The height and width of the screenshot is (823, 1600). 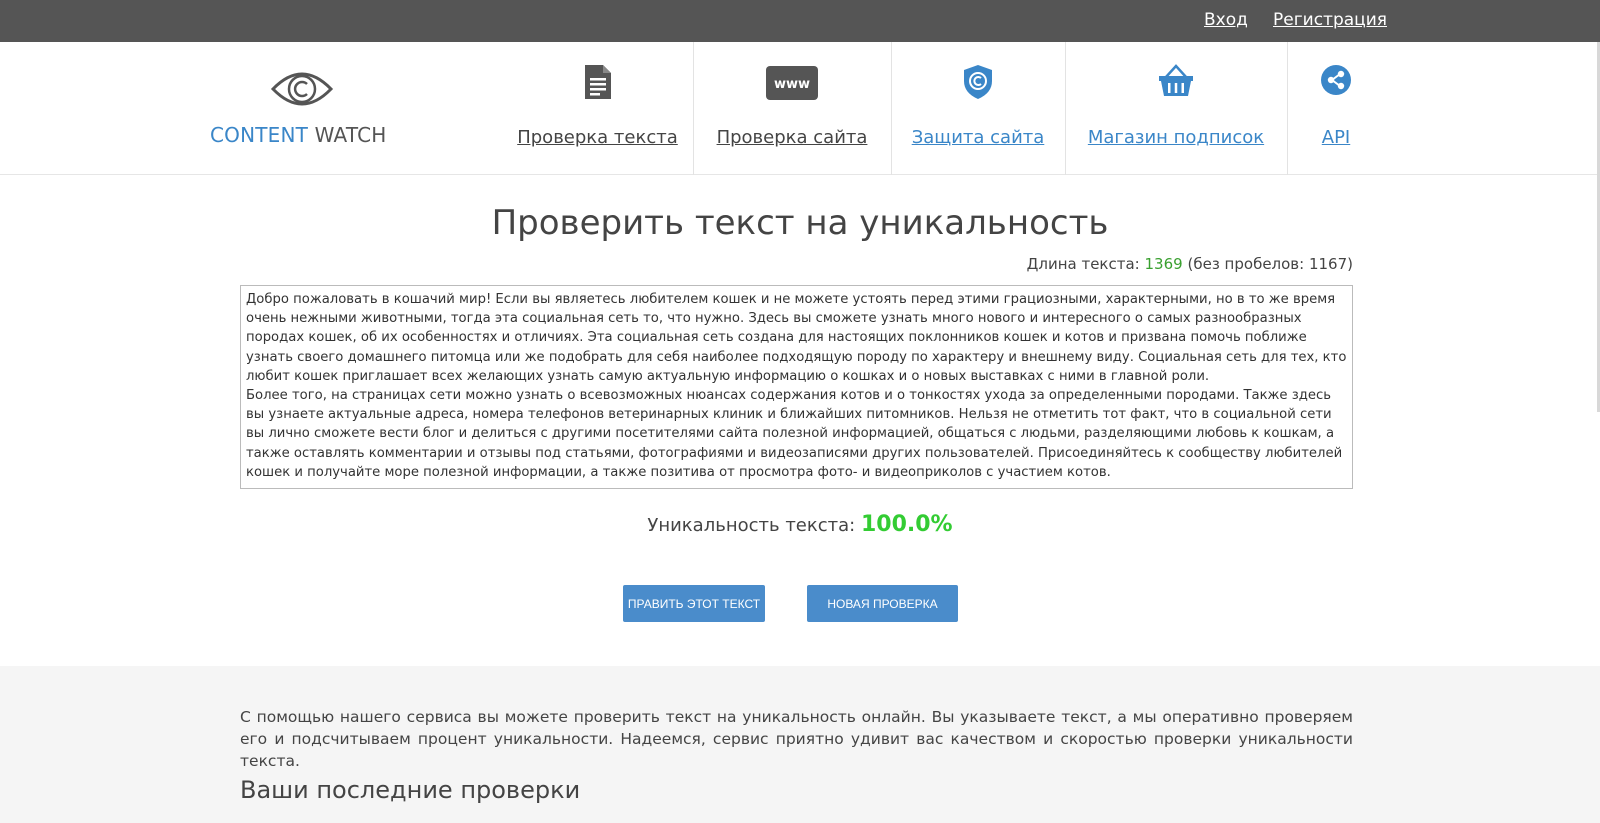 What do you see at coordinates (350, 135) in the screenshot?
I see `logo-text-watch: WATCH` at bounding box center [350, 135].